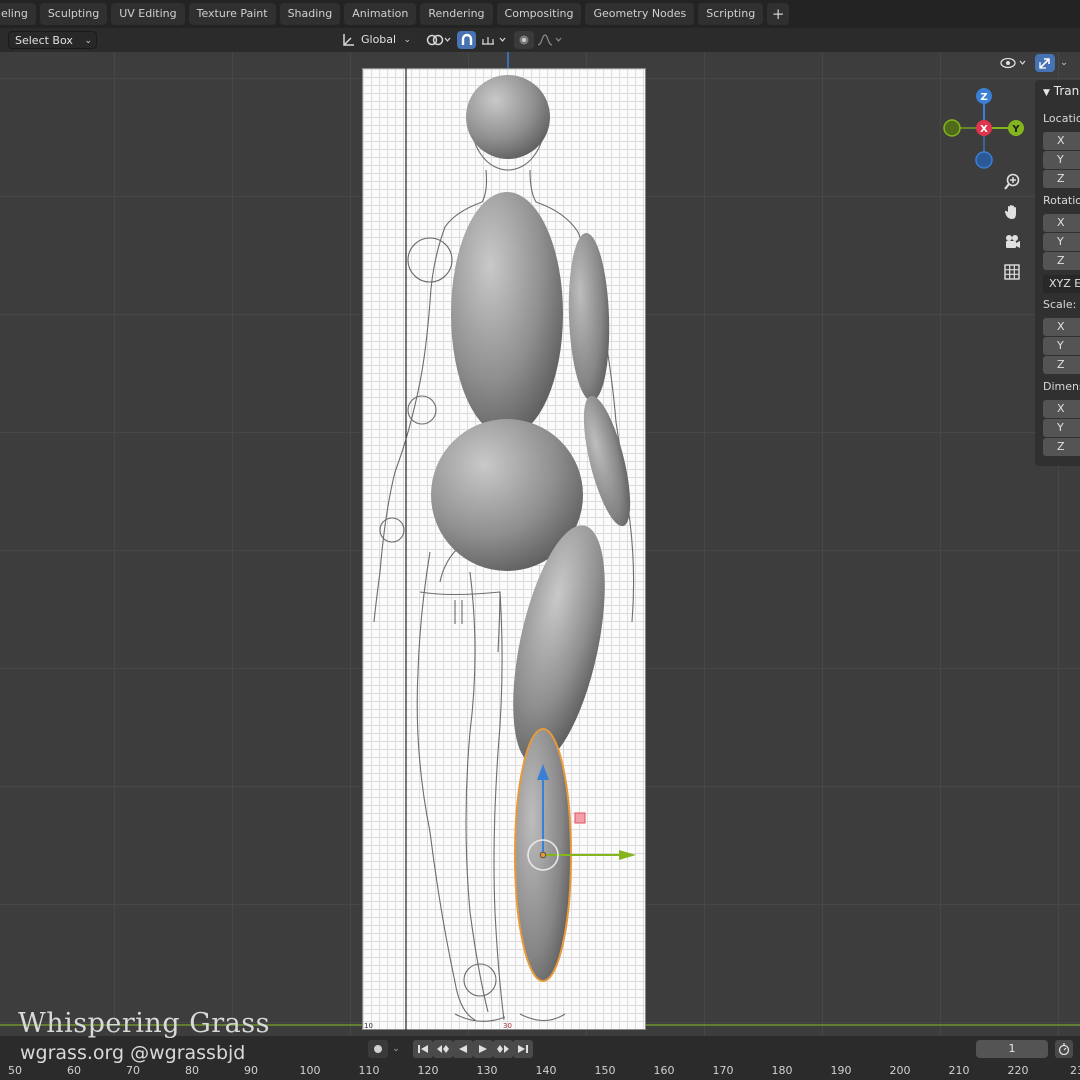 The image size is (1080, 1080). I want to click on rotation-z-field: Z, so click(1061, 261).